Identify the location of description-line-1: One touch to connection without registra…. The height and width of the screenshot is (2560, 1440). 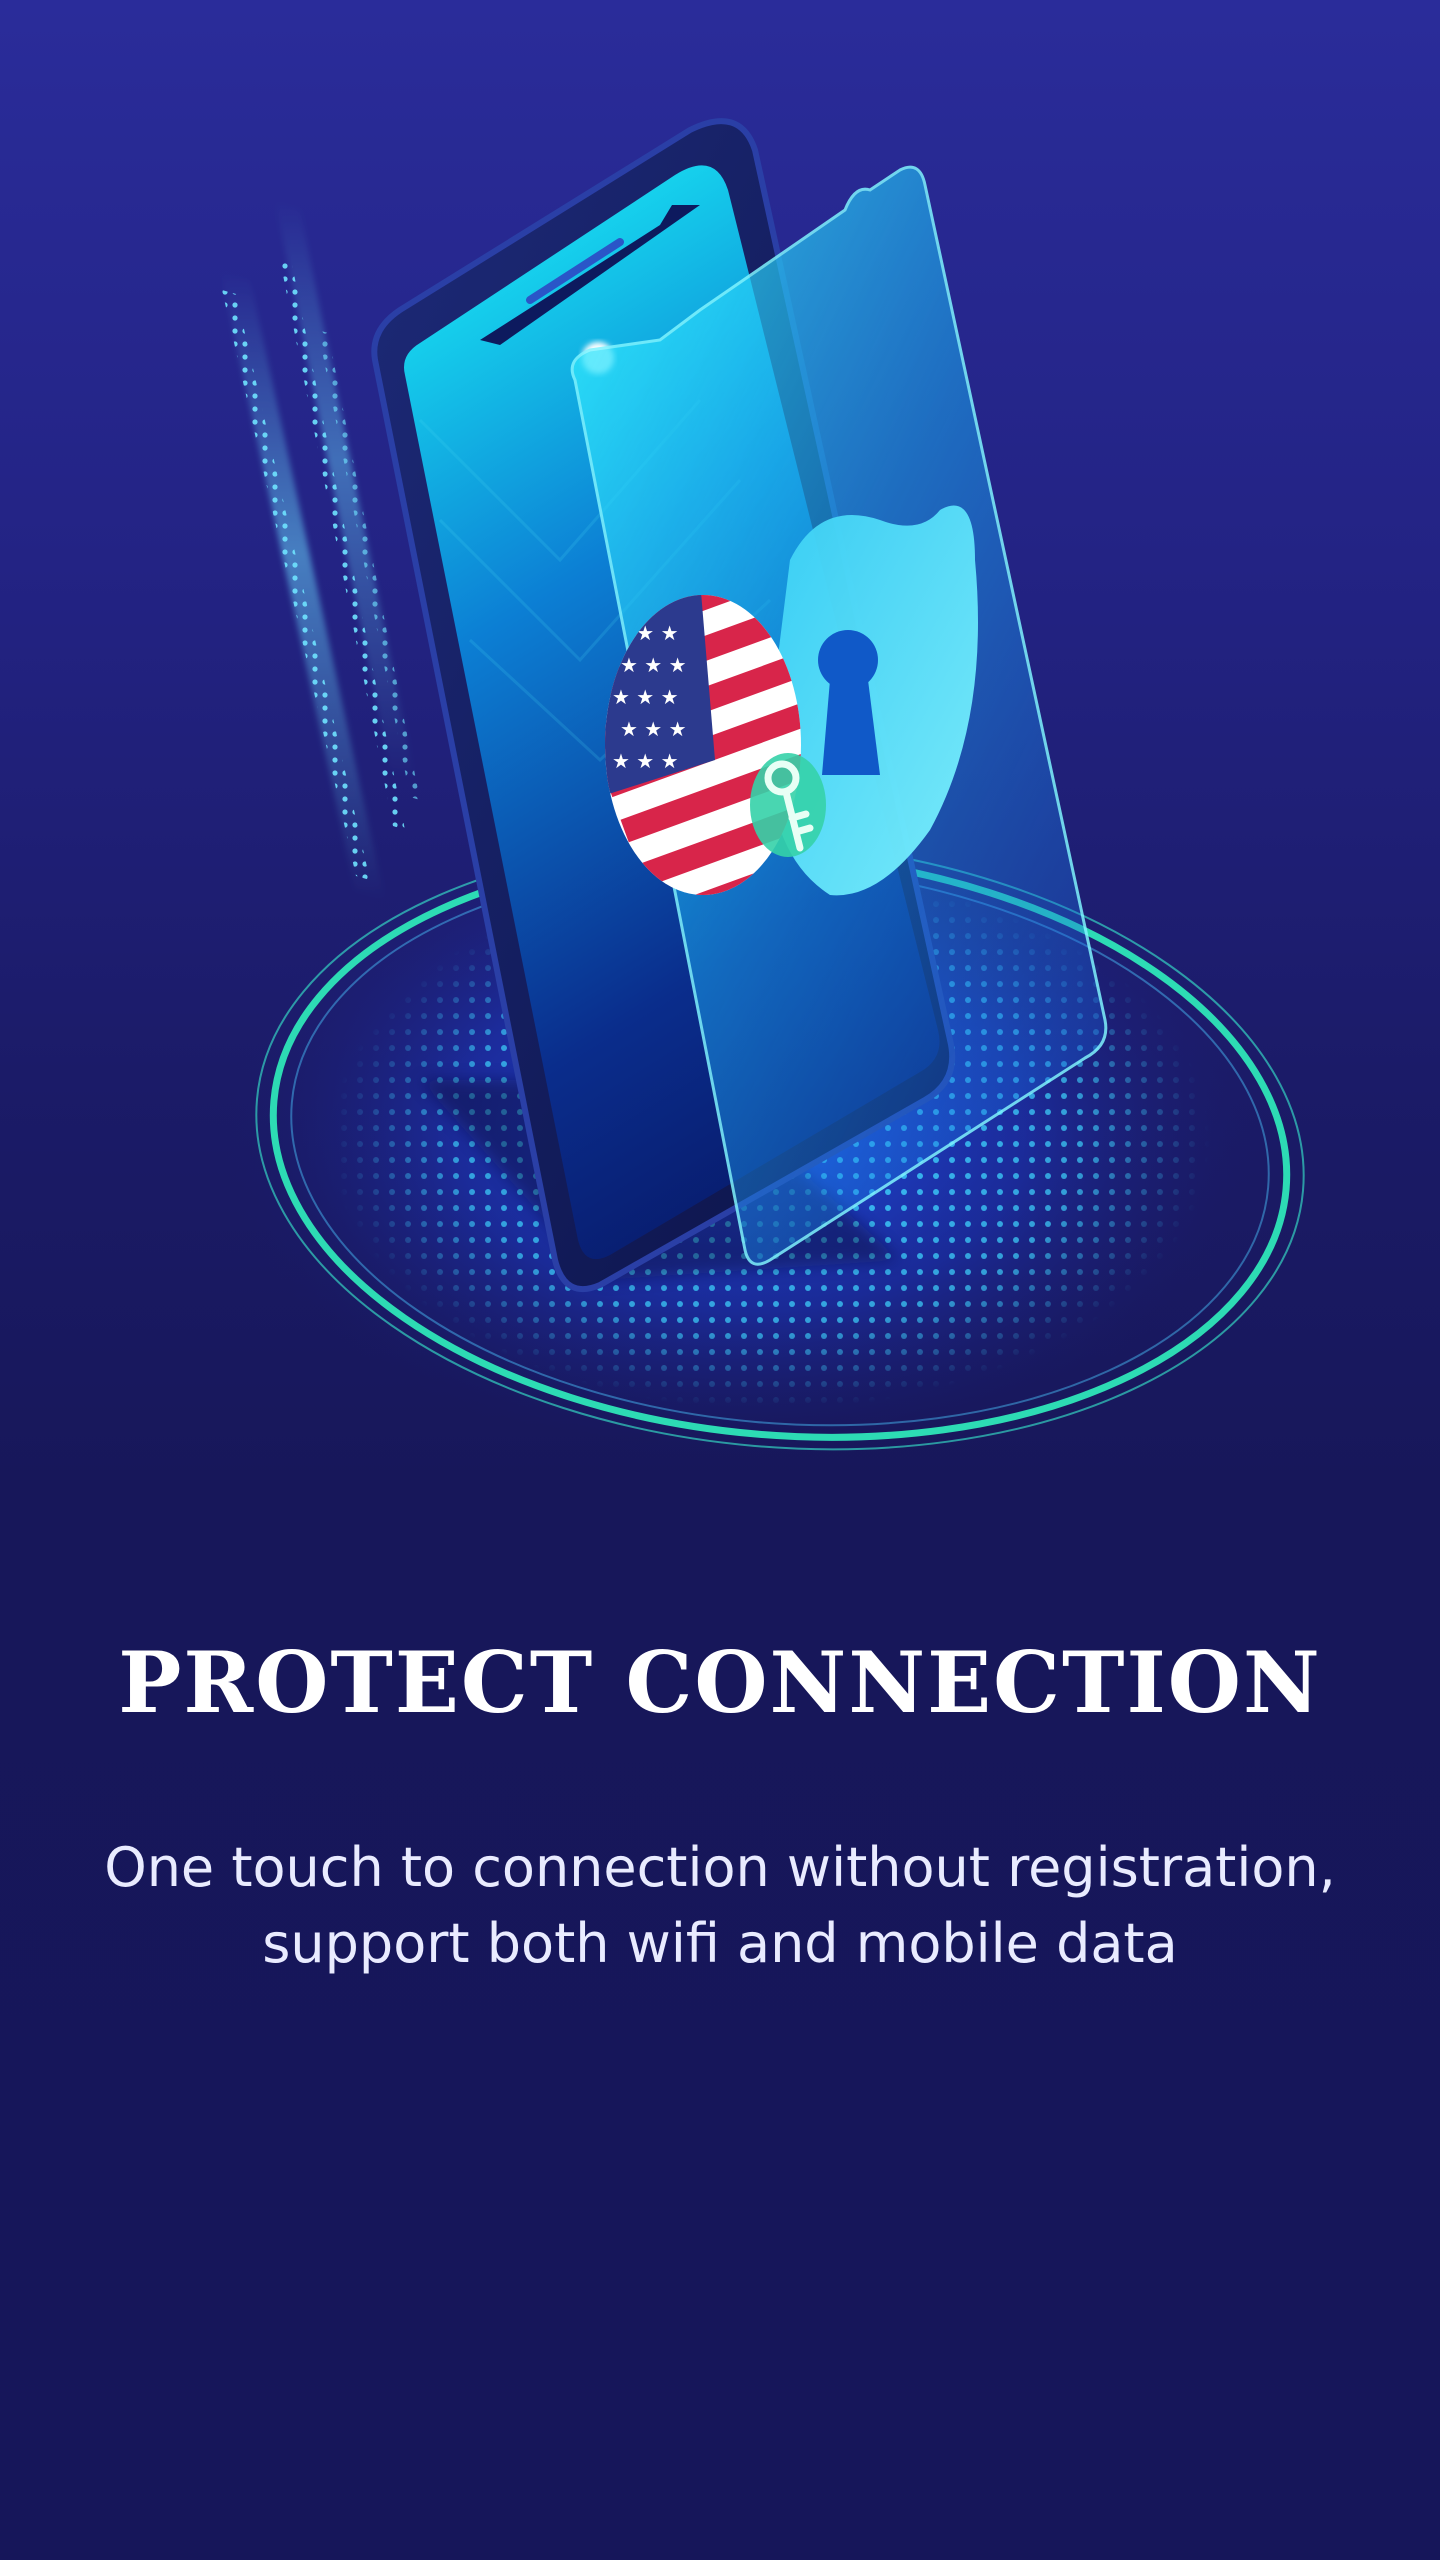
(720, 1867).